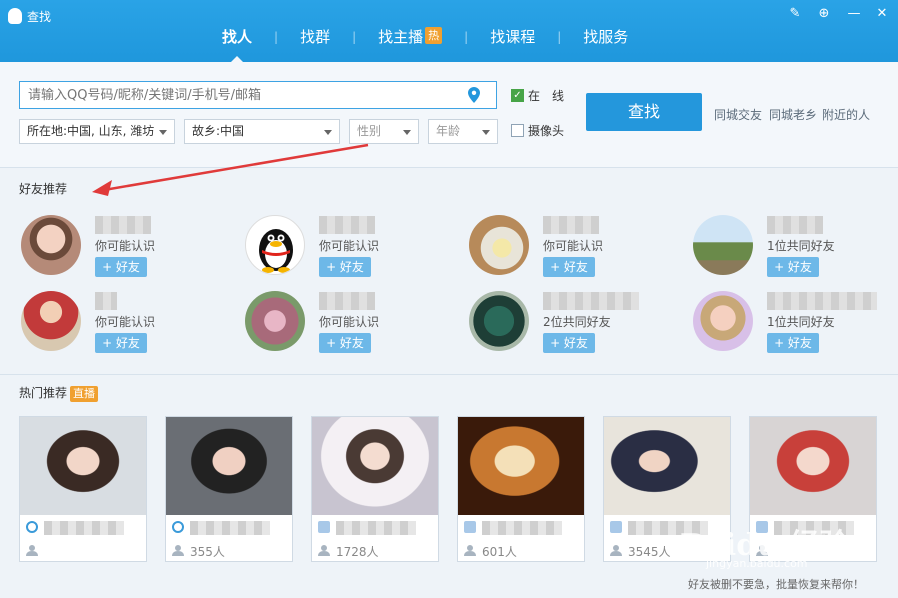  Describe the element at coordinates (776, 584) in the screenshot. I see `footer-promo: 好友被删不要急，批量恢复来帮你！` at that location.